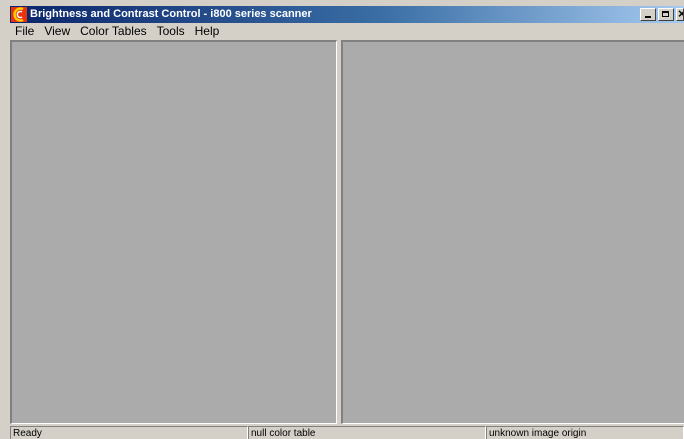 This screenshot has height=439, width=684. I want to click on menu-color-tables: Color Tables, so click(113, 31).